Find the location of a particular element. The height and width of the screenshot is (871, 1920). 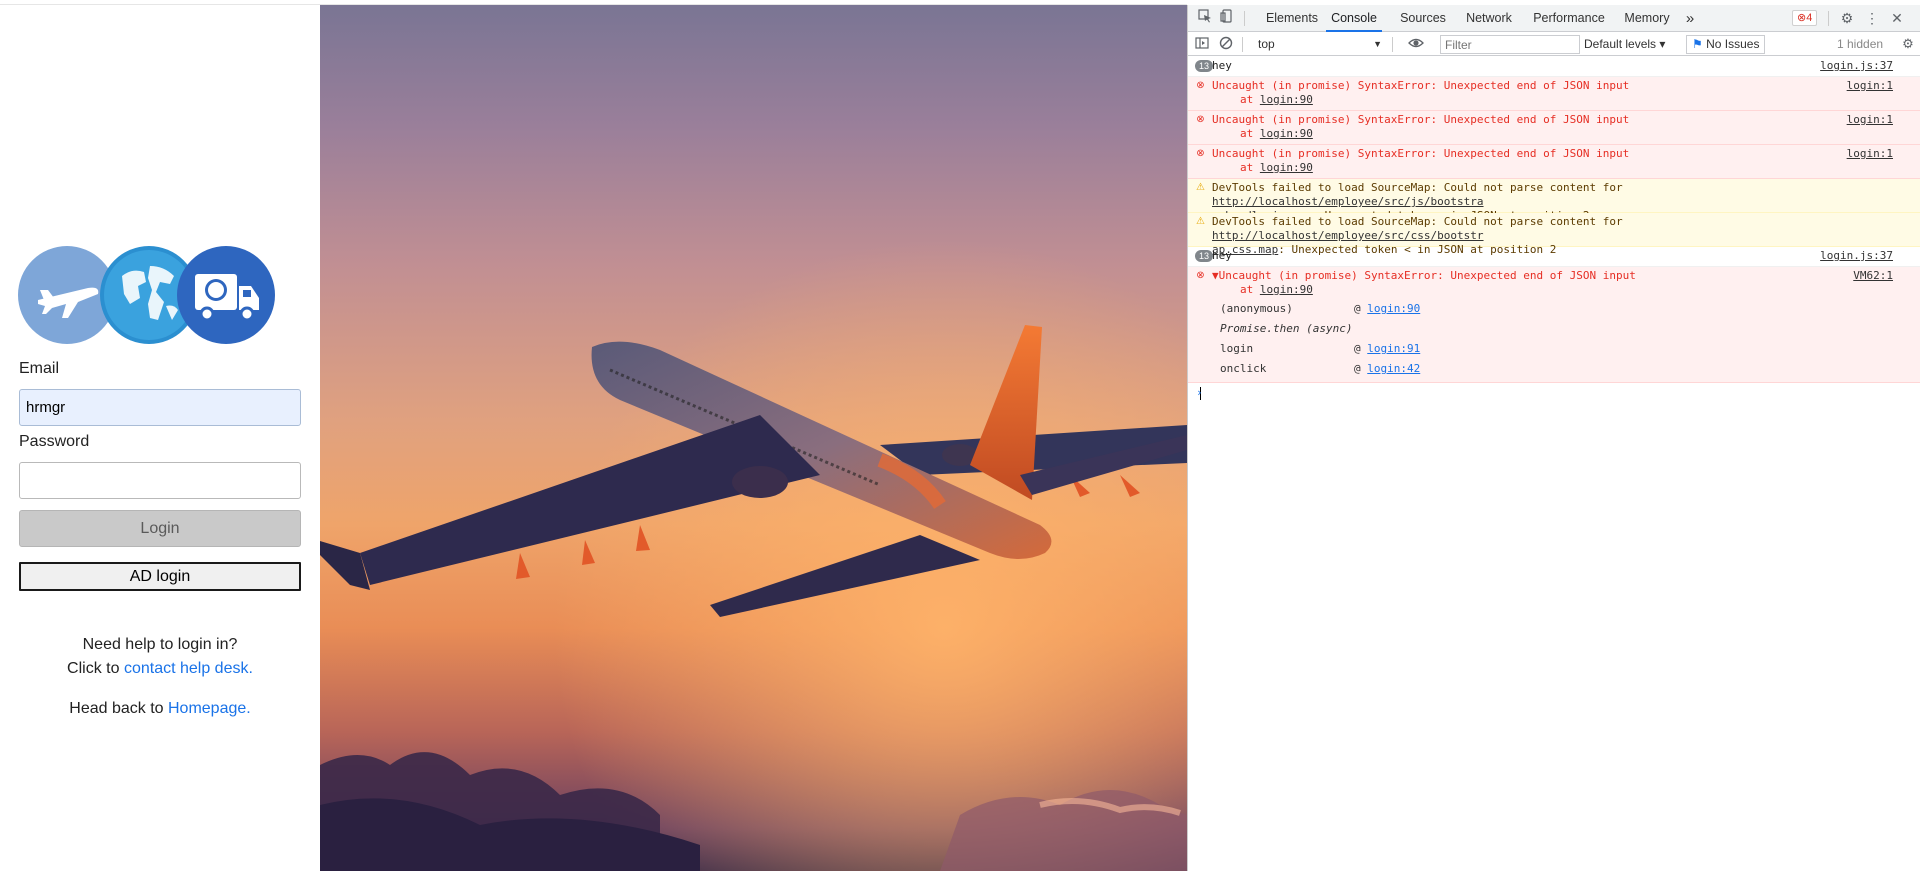

clear-console-icon is located at coordinates (1226, 44).